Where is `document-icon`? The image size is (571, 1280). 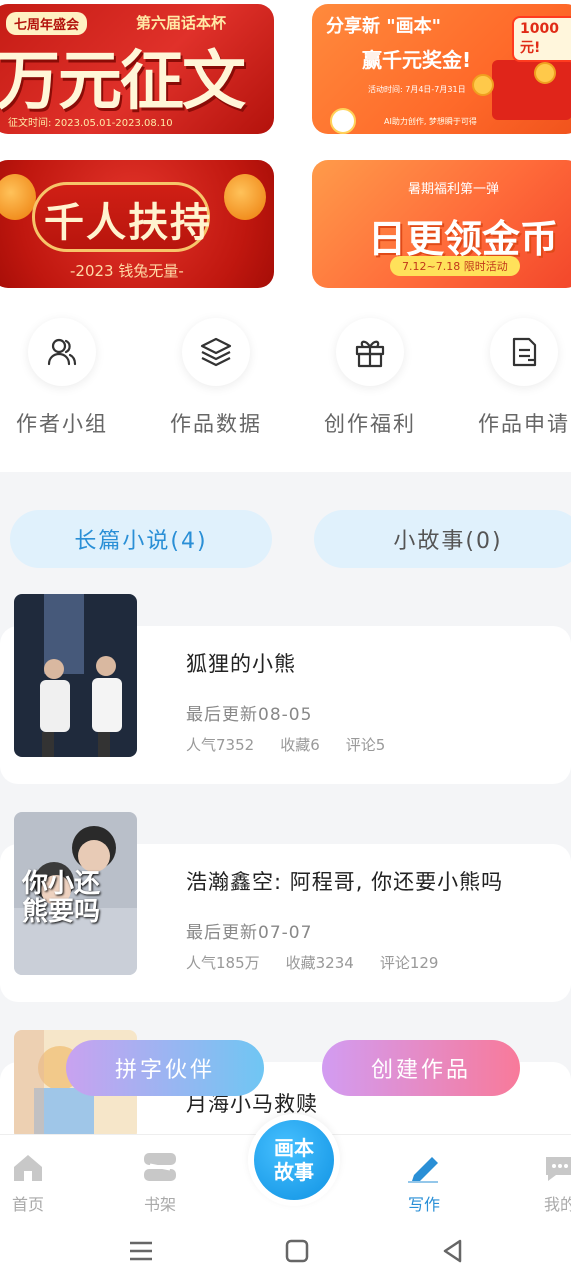 document-icon is located at coordinates (524, 352).